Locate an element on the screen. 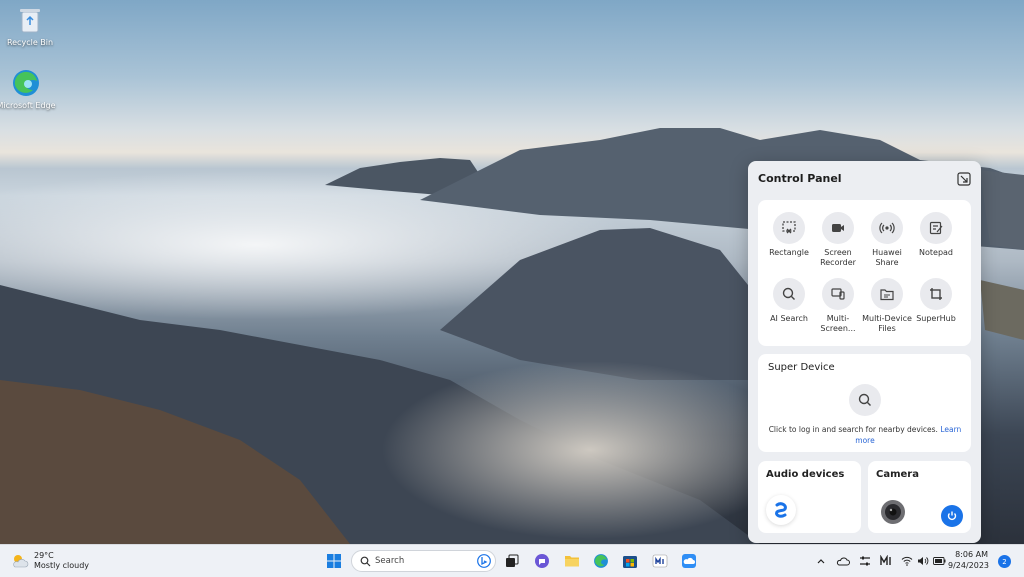 The height and width of the screenshot is (577, 1024). panel-title: Control Panel is located at coordinates (800, 178).